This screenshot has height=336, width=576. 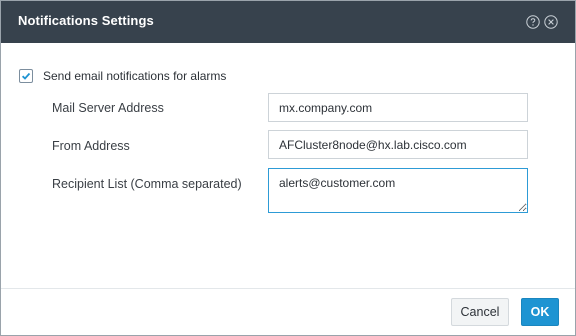 What do you see at coordinates (480, 312) in the screenshot?
I see `cancel-button: Cancel` at bounding box center [480, 312].